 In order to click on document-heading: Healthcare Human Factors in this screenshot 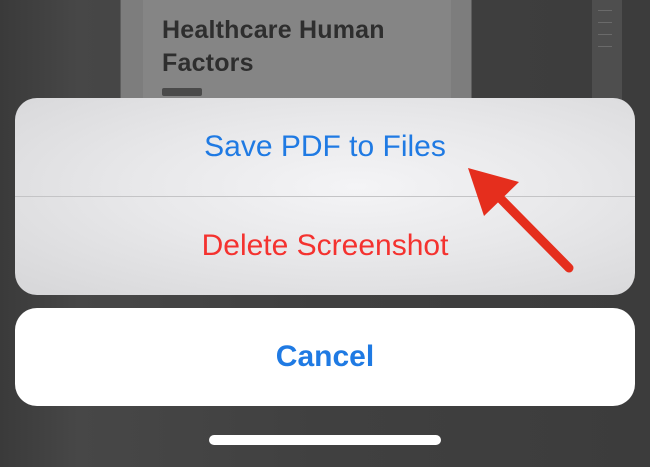, I will do `click(273, 46)`.